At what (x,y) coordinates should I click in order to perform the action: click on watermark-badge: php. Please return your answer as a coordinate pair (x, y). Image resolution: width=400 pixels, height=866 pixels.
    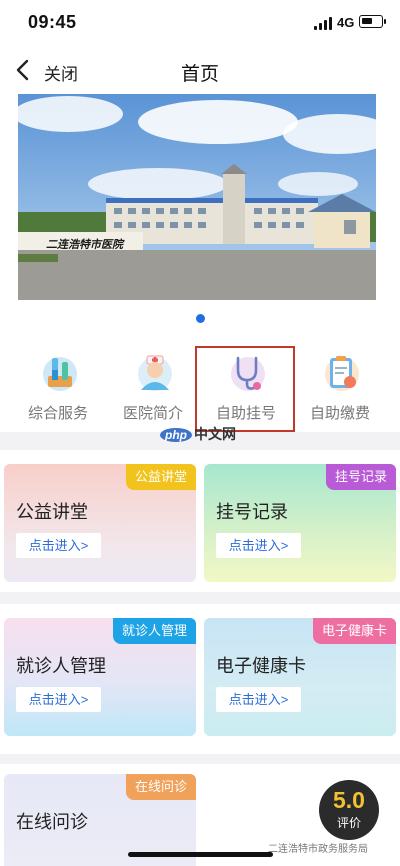
    Looking at the image, I should click on (176, 435).